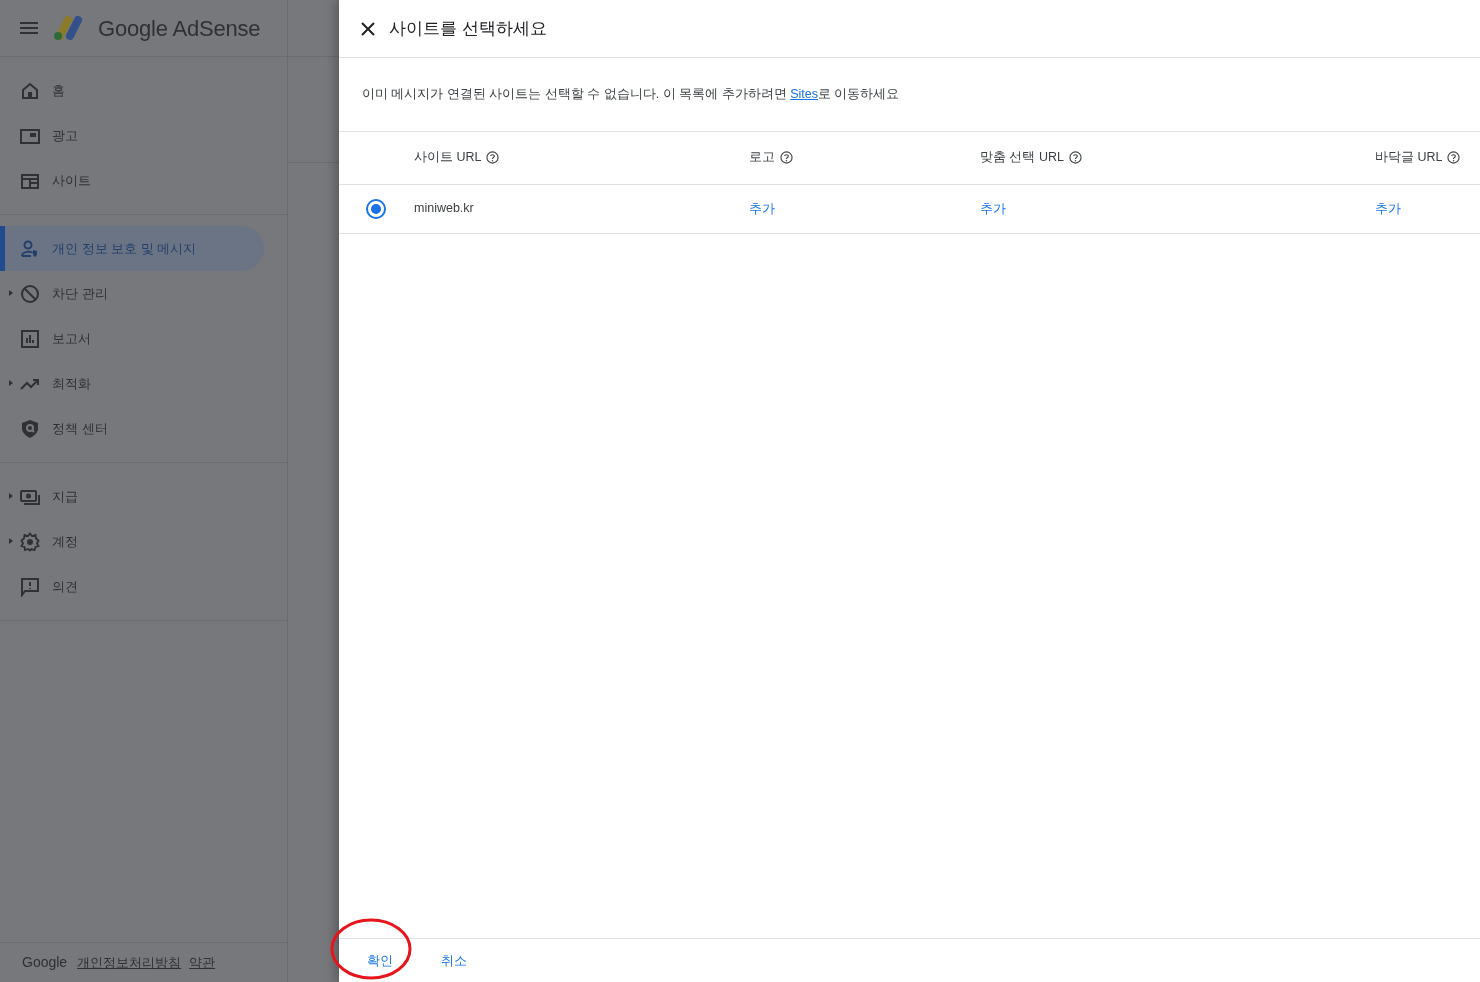 This screenshot has height=982, width=1480. Describe the element at coordinates (132, 496) in the screenshot. I see `sidebar-item: 지급` at that location.